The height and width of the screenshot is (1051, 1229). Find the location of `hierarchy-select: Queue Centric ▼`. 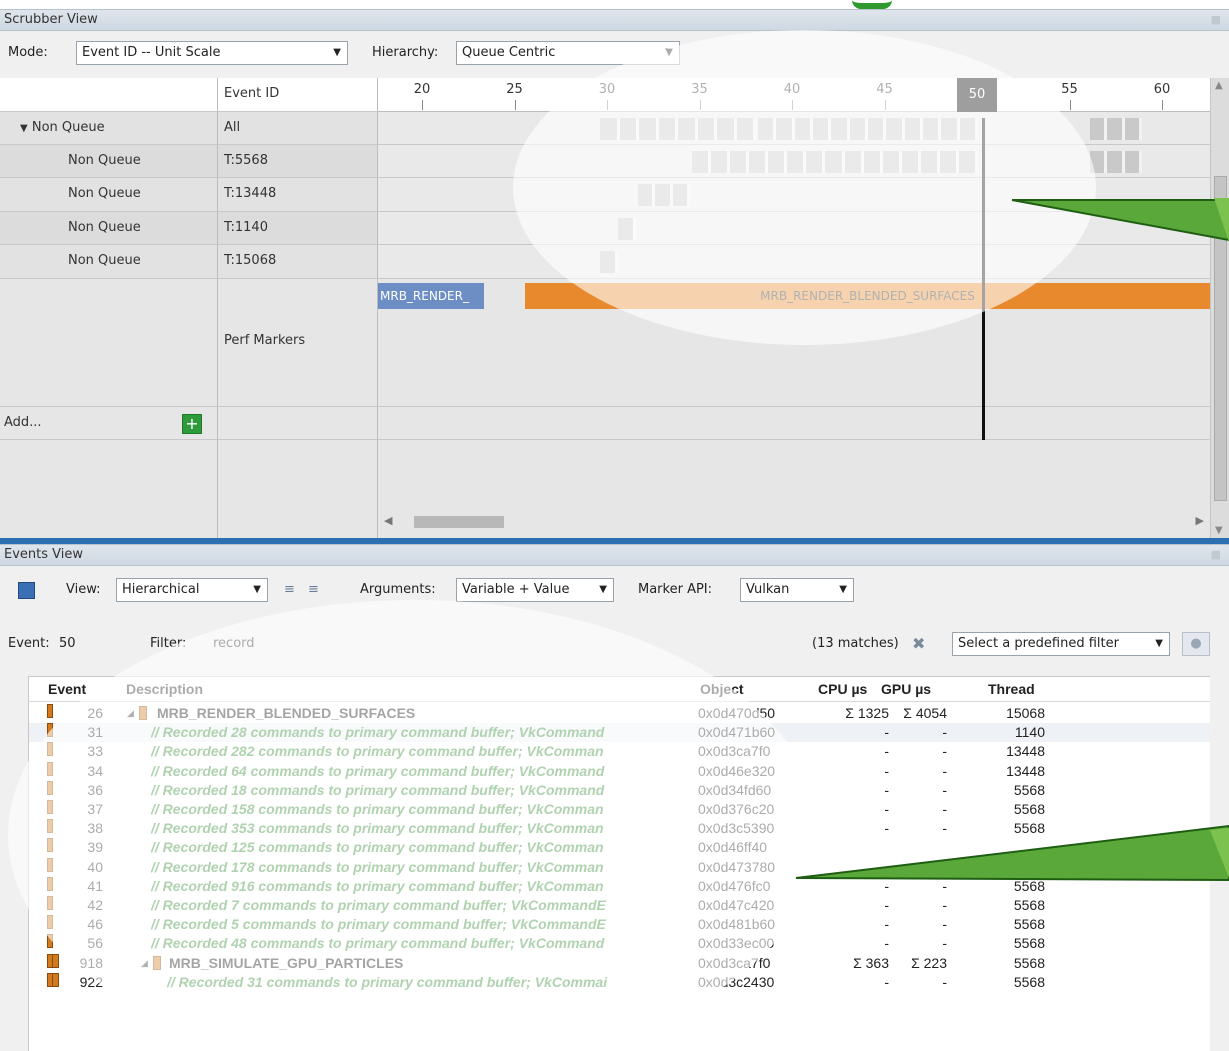

hierarchy-select: Queue Centric ▼ is located at coordinates (568, 53).